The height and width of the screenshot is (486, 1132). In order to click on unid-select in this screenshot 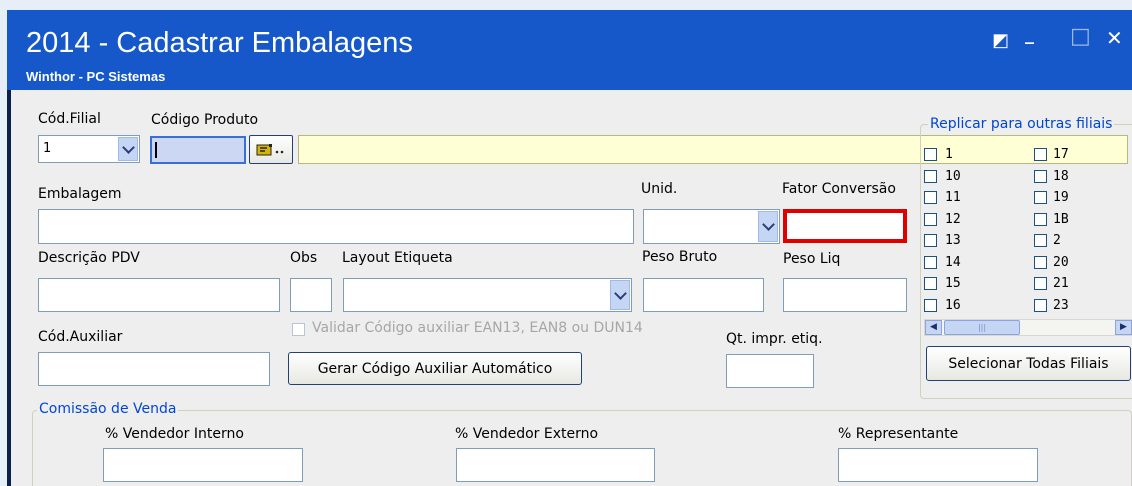, I will do `click(711, 226)`.